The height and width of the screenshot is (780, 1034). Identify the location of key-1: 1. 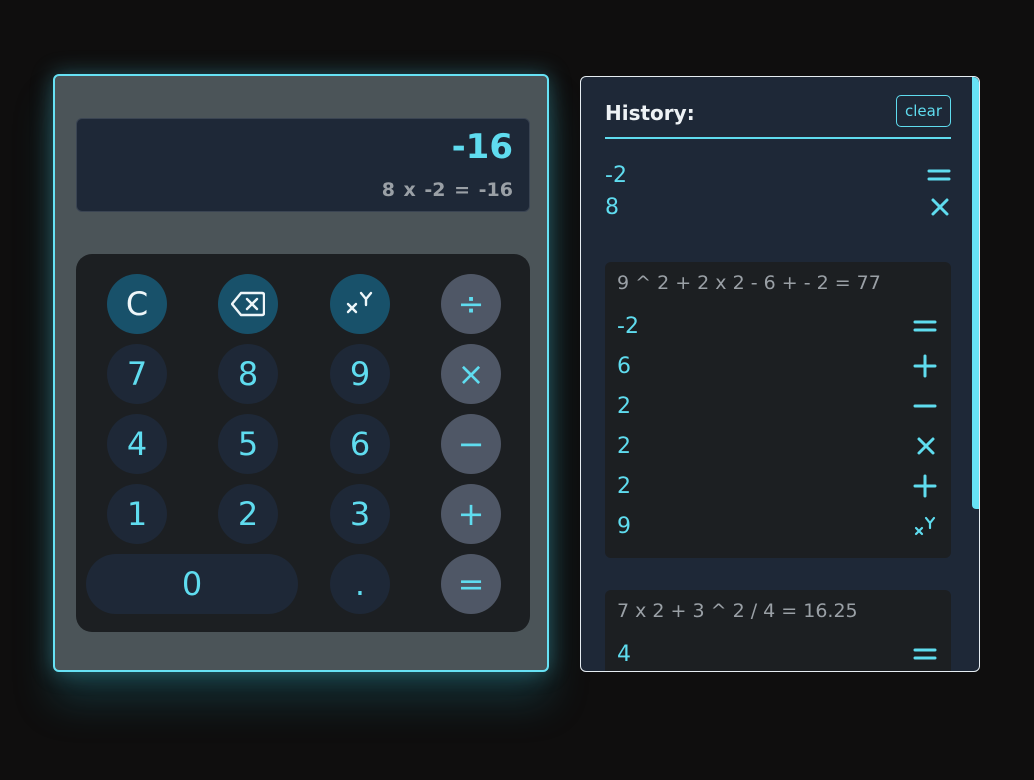
(137, 514).